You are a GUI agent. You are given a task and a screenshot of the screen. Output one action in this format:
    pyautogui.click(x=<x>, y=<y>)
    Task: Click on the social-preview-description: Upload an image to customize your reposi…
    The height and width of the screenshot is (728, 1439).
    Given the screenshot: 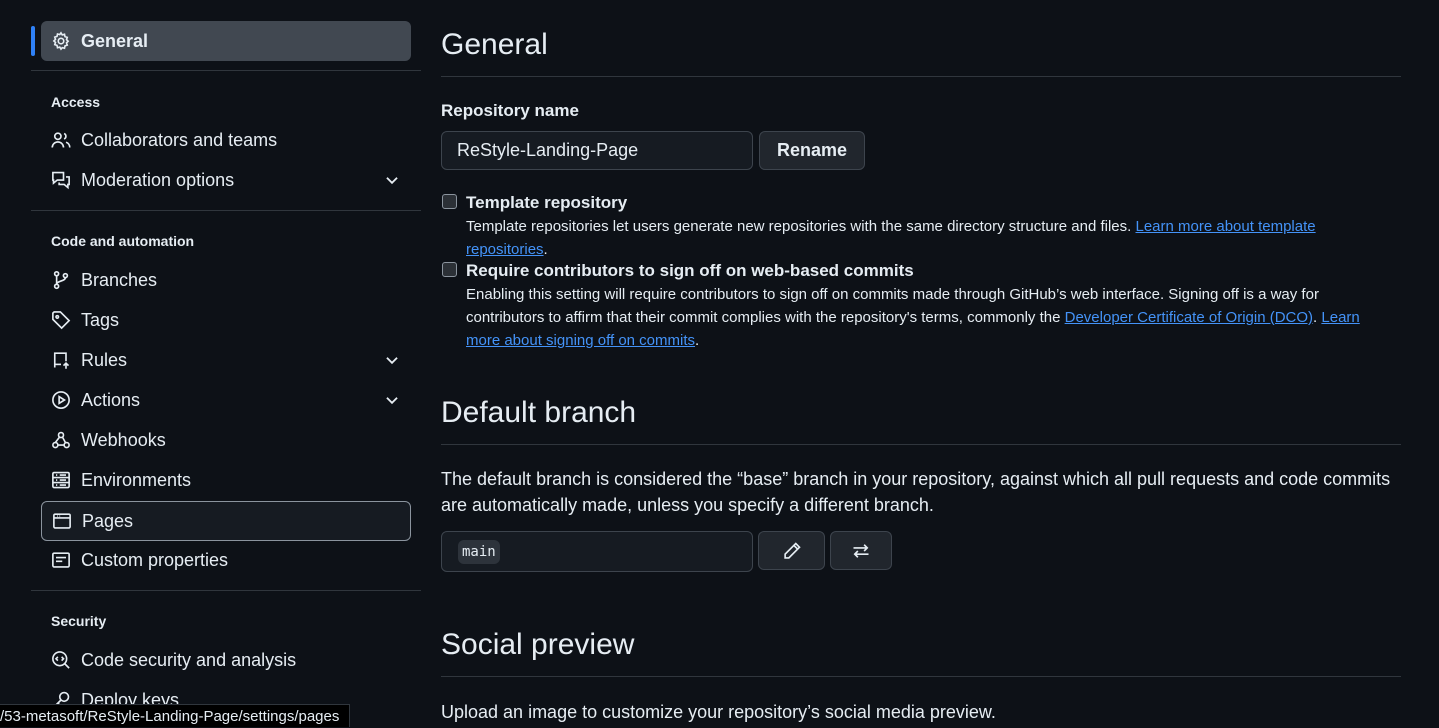 What is the action you would take?
    pyautogui.click(x=718, y=712)
    